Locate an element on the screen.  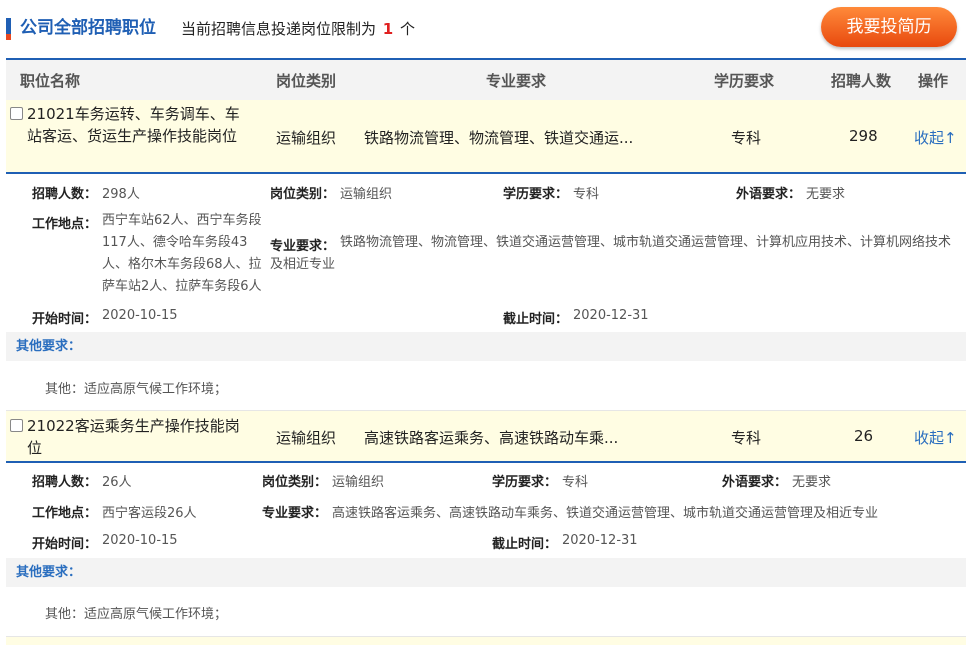
detail-location: 西宁客运段26人 is located at coordinates (149, 513).